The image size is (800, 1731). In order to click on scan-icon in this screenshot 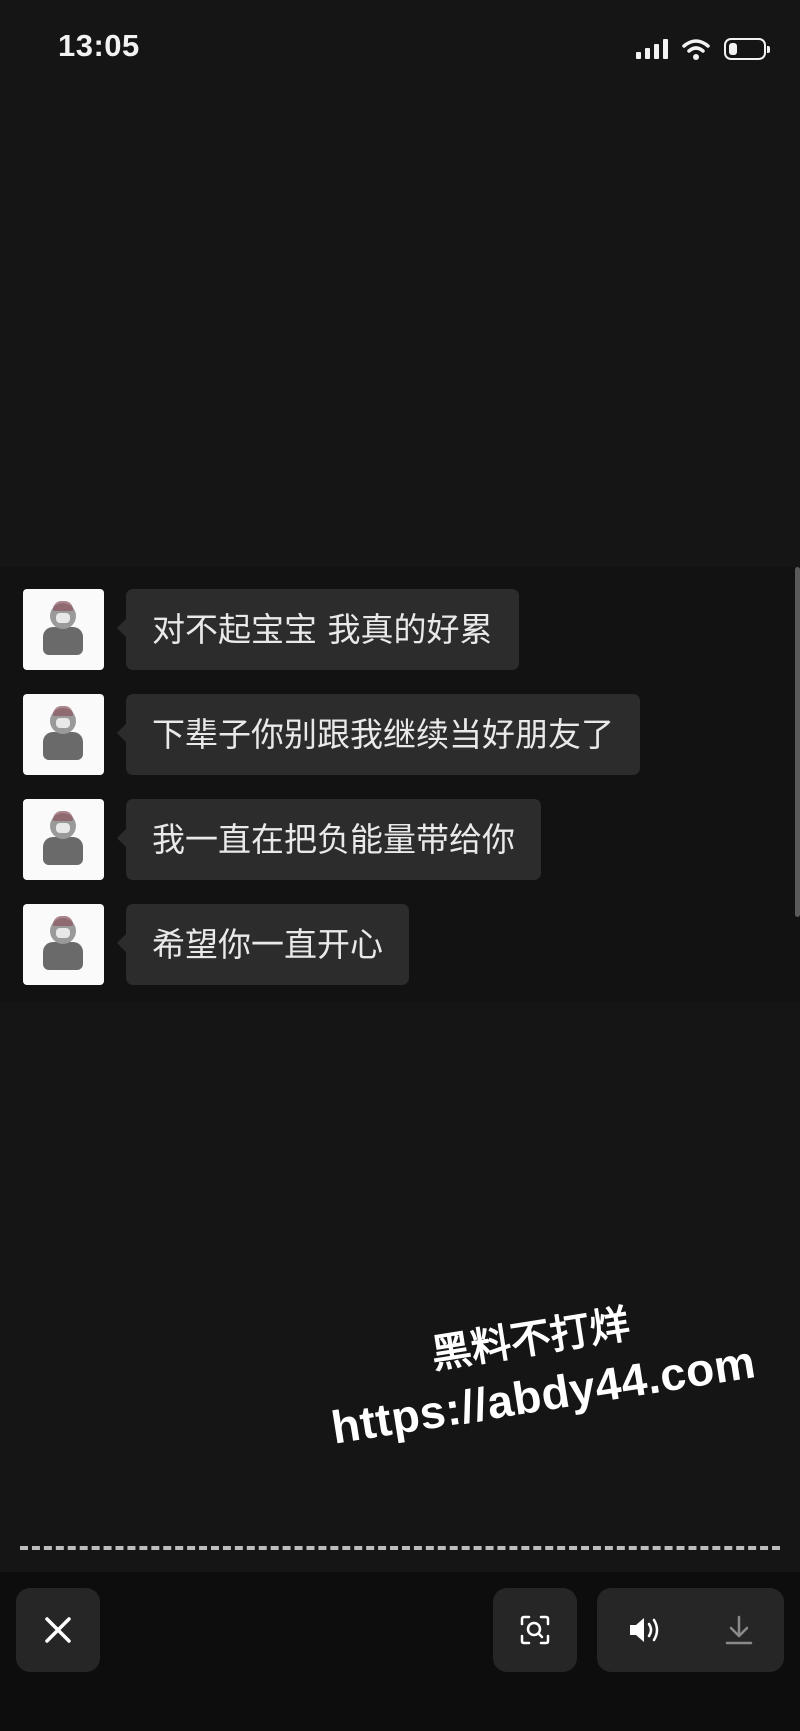, I will do `click(535, 1630)`.